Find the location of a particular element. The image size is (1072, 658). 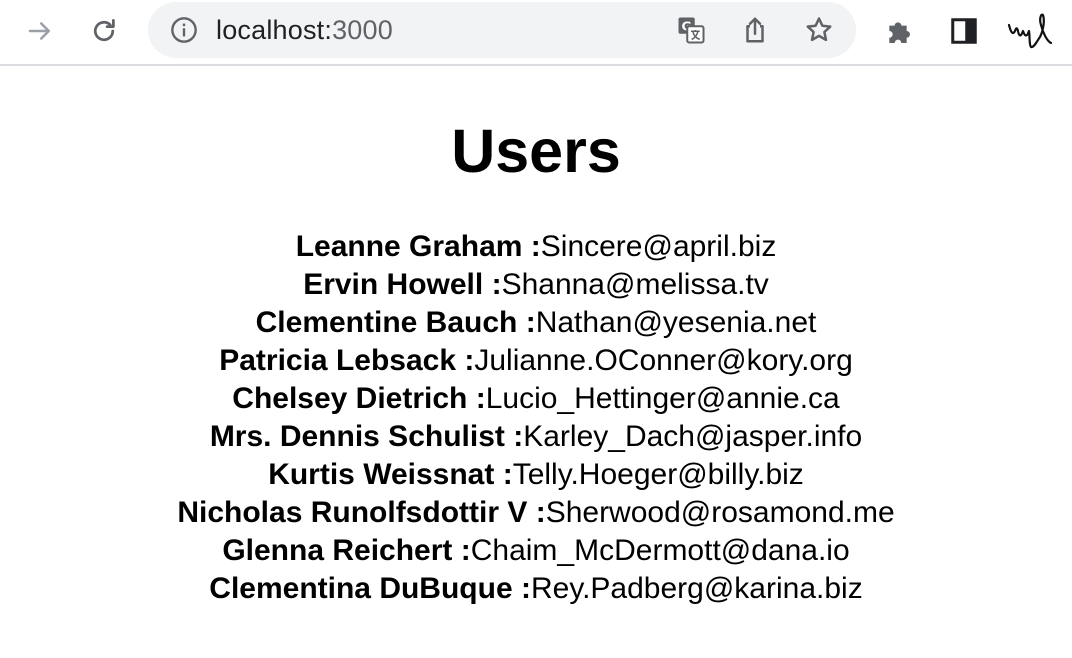

address-bar: localhost:3000 G is located at coordinates (502, 30).